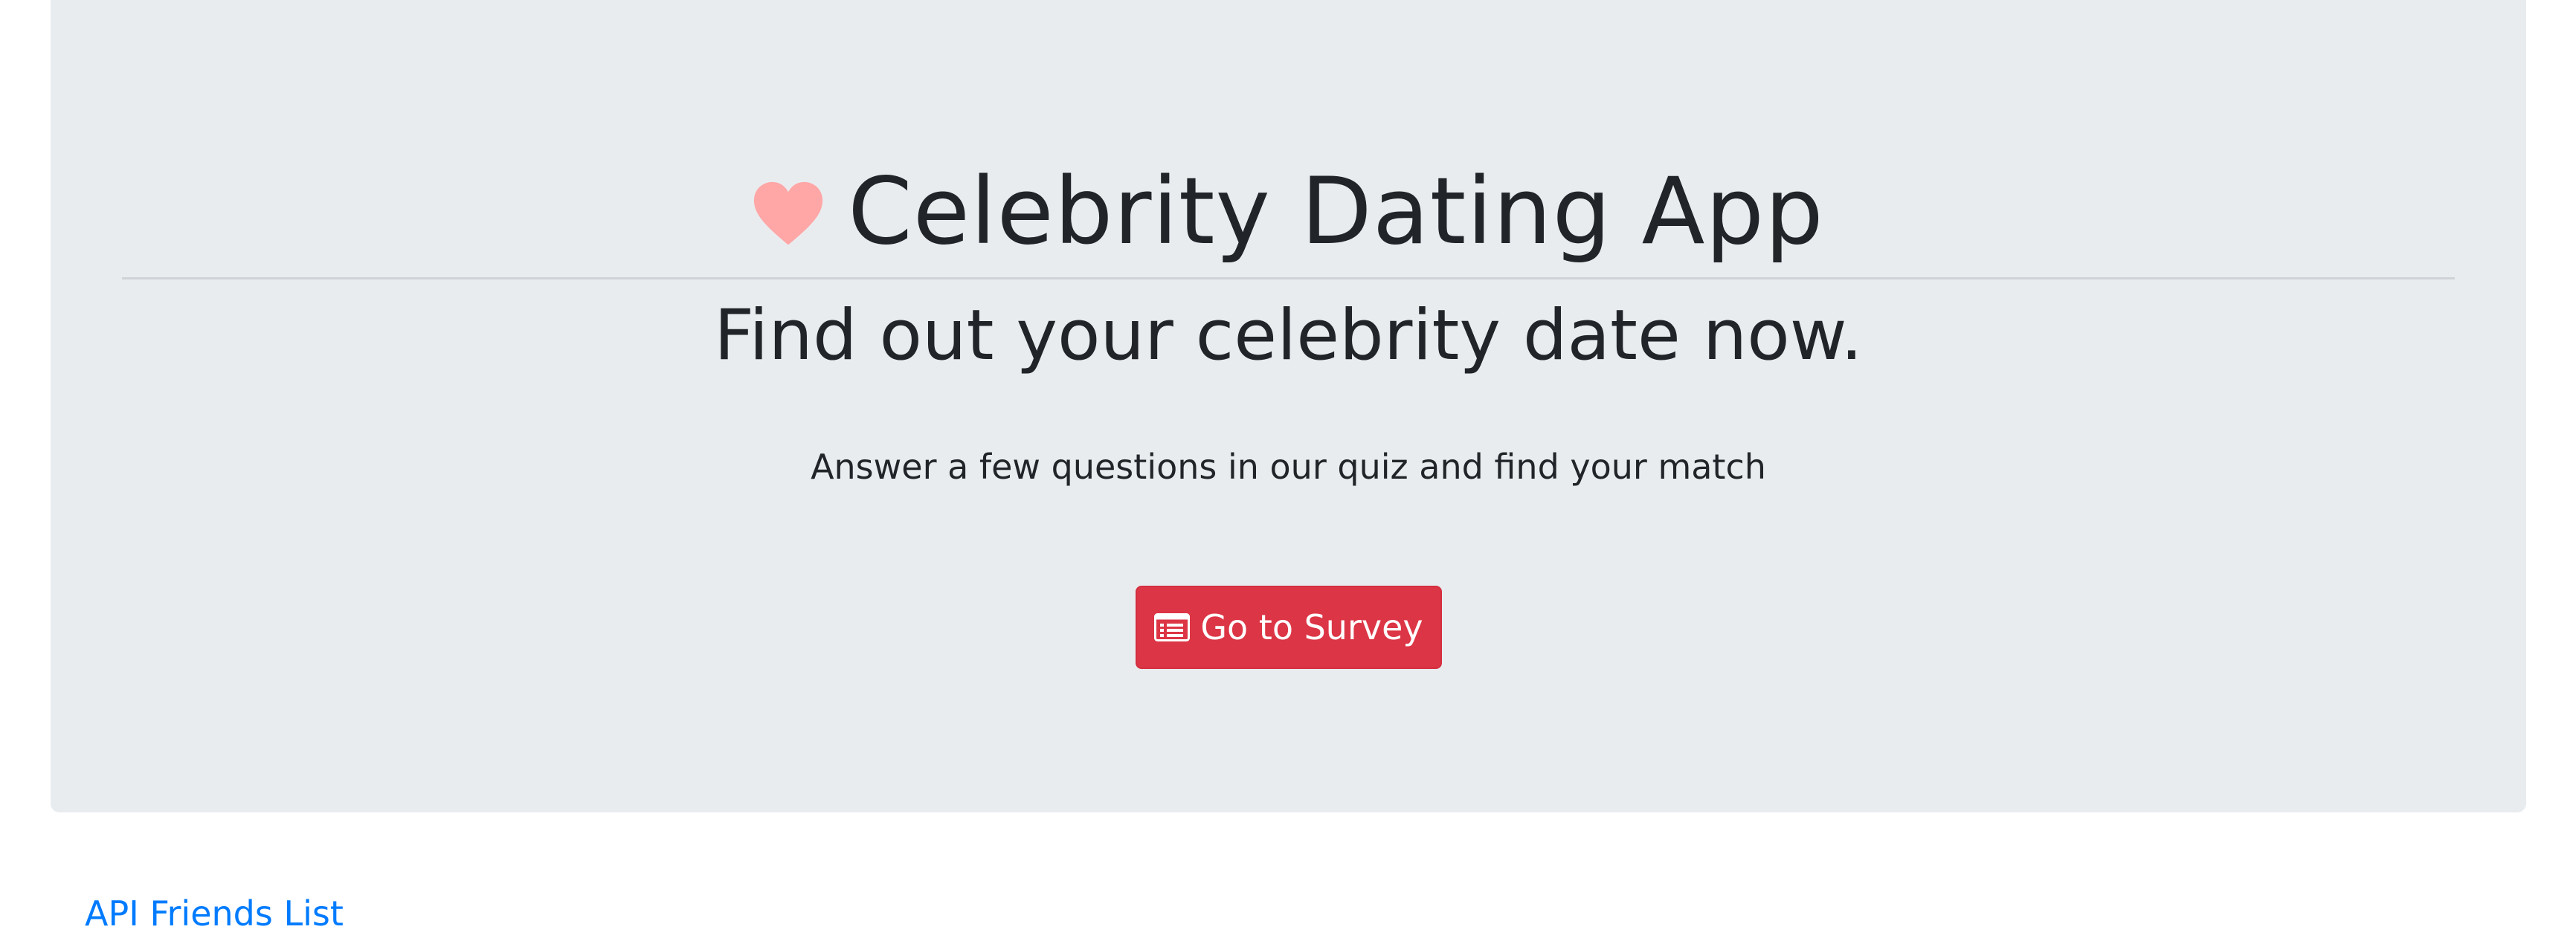 Image resolution: width=2576 pixels, height=941 pixels. I want to click on go-to-survey-button: Go to Survey, so click(1289, 627).